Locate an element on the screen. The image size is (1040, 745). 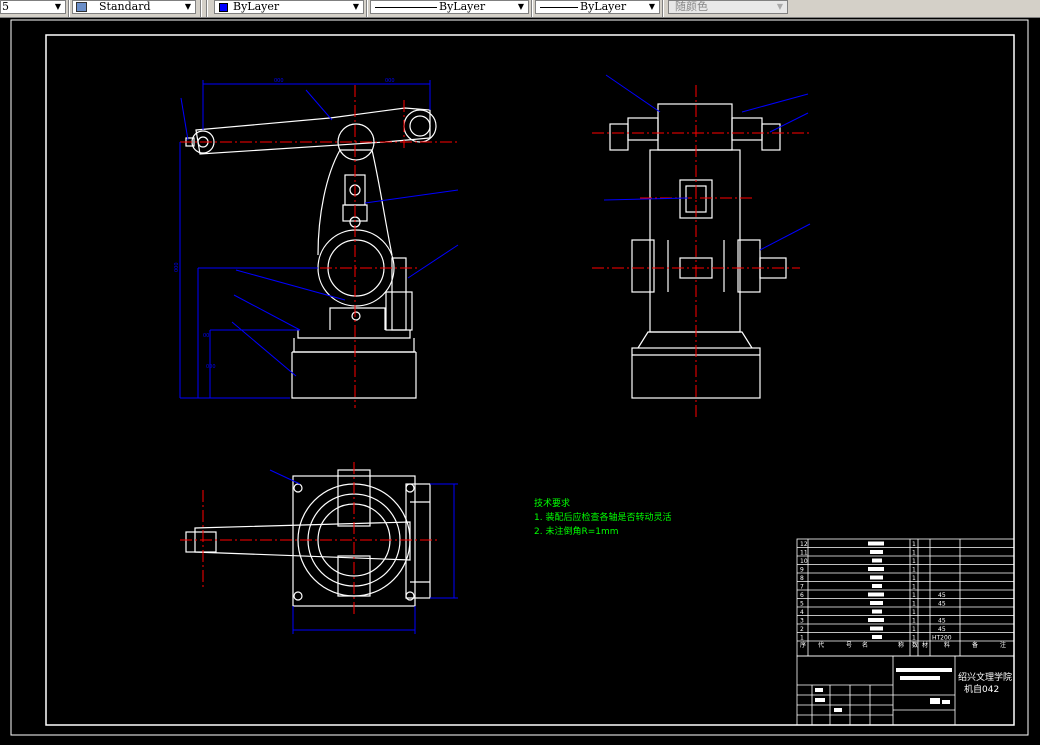
bom-row-material: HT200 is located at coordinates (942, 638).